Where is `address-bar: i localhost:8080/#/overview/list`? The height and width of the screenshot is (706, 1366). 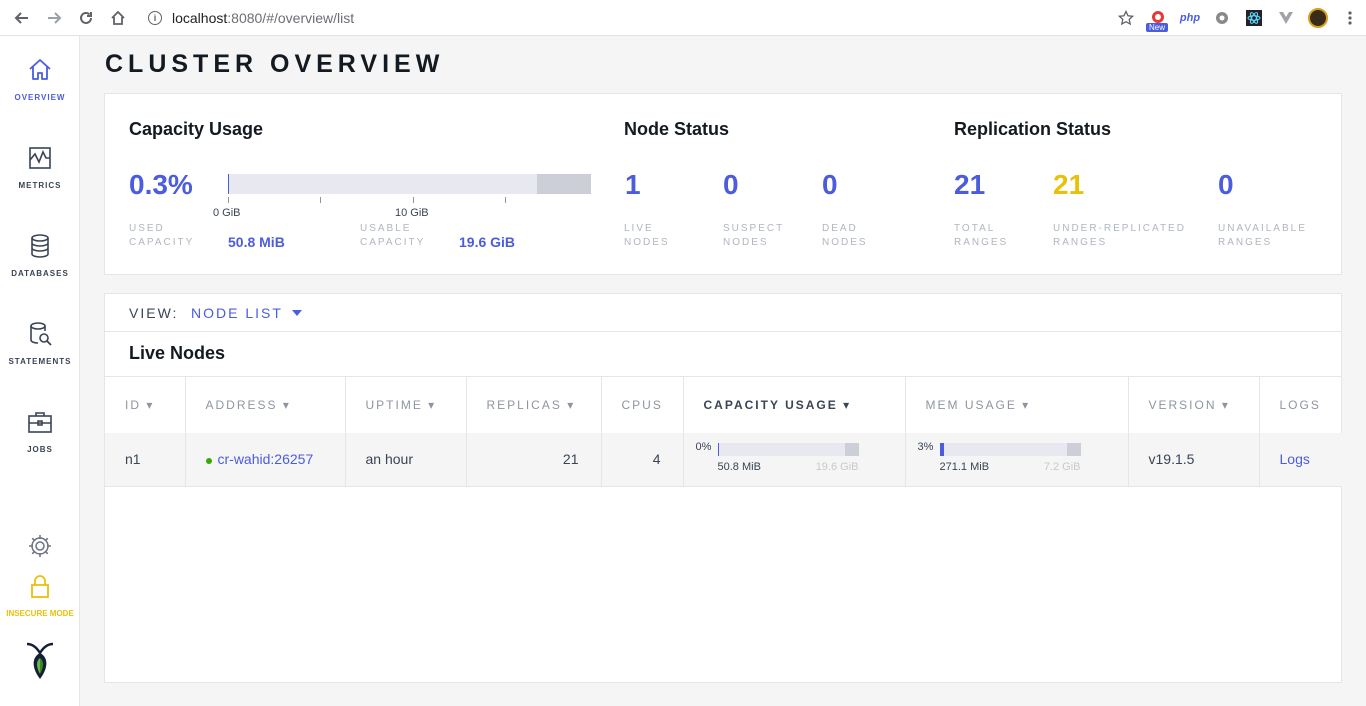 address-bar: i localhost:8080/#/overview/list is located at coordinates (251, 18).